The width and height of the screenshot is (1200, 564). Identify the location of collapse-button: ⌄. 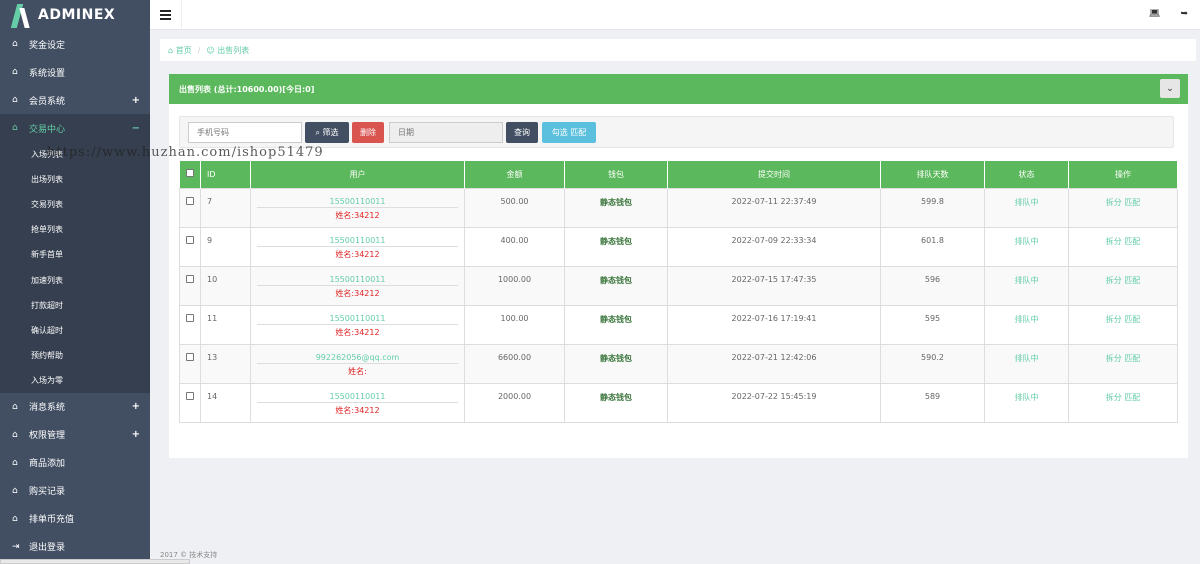
(1170, 88).